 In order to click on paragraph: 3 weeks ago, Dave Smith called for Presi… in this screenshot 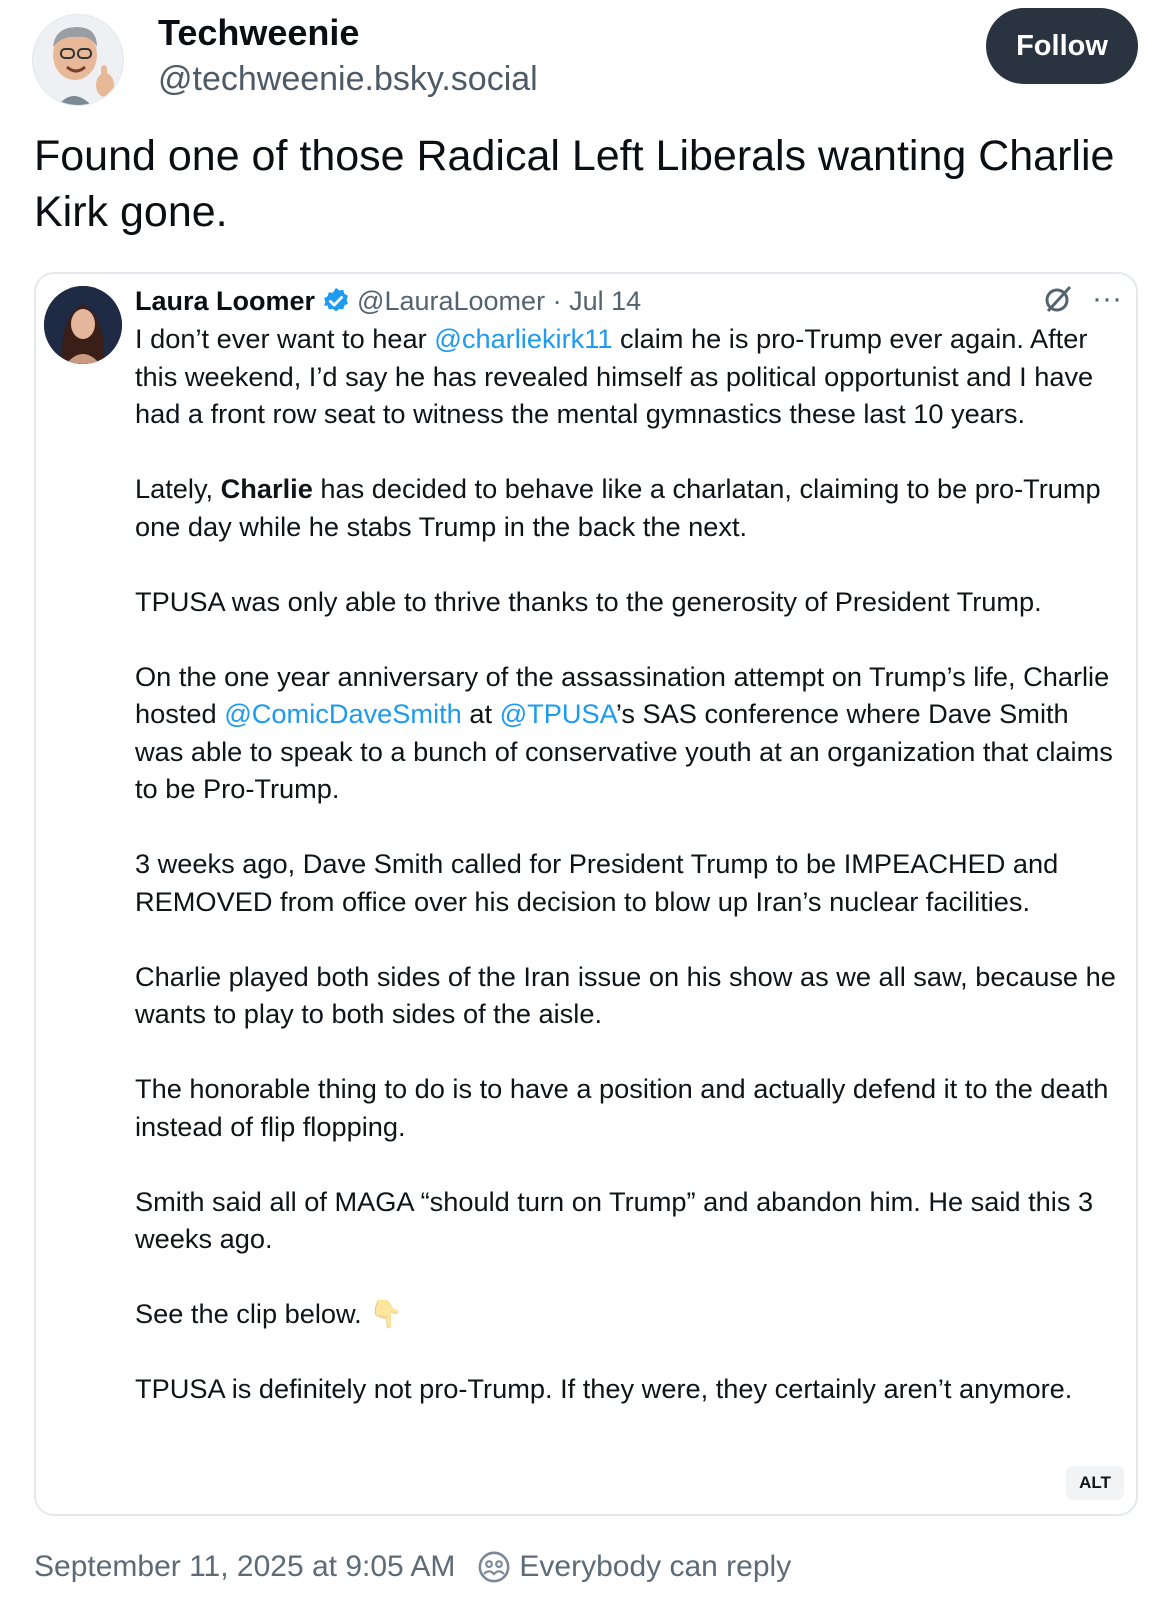, I will do `click(597, 882)`.